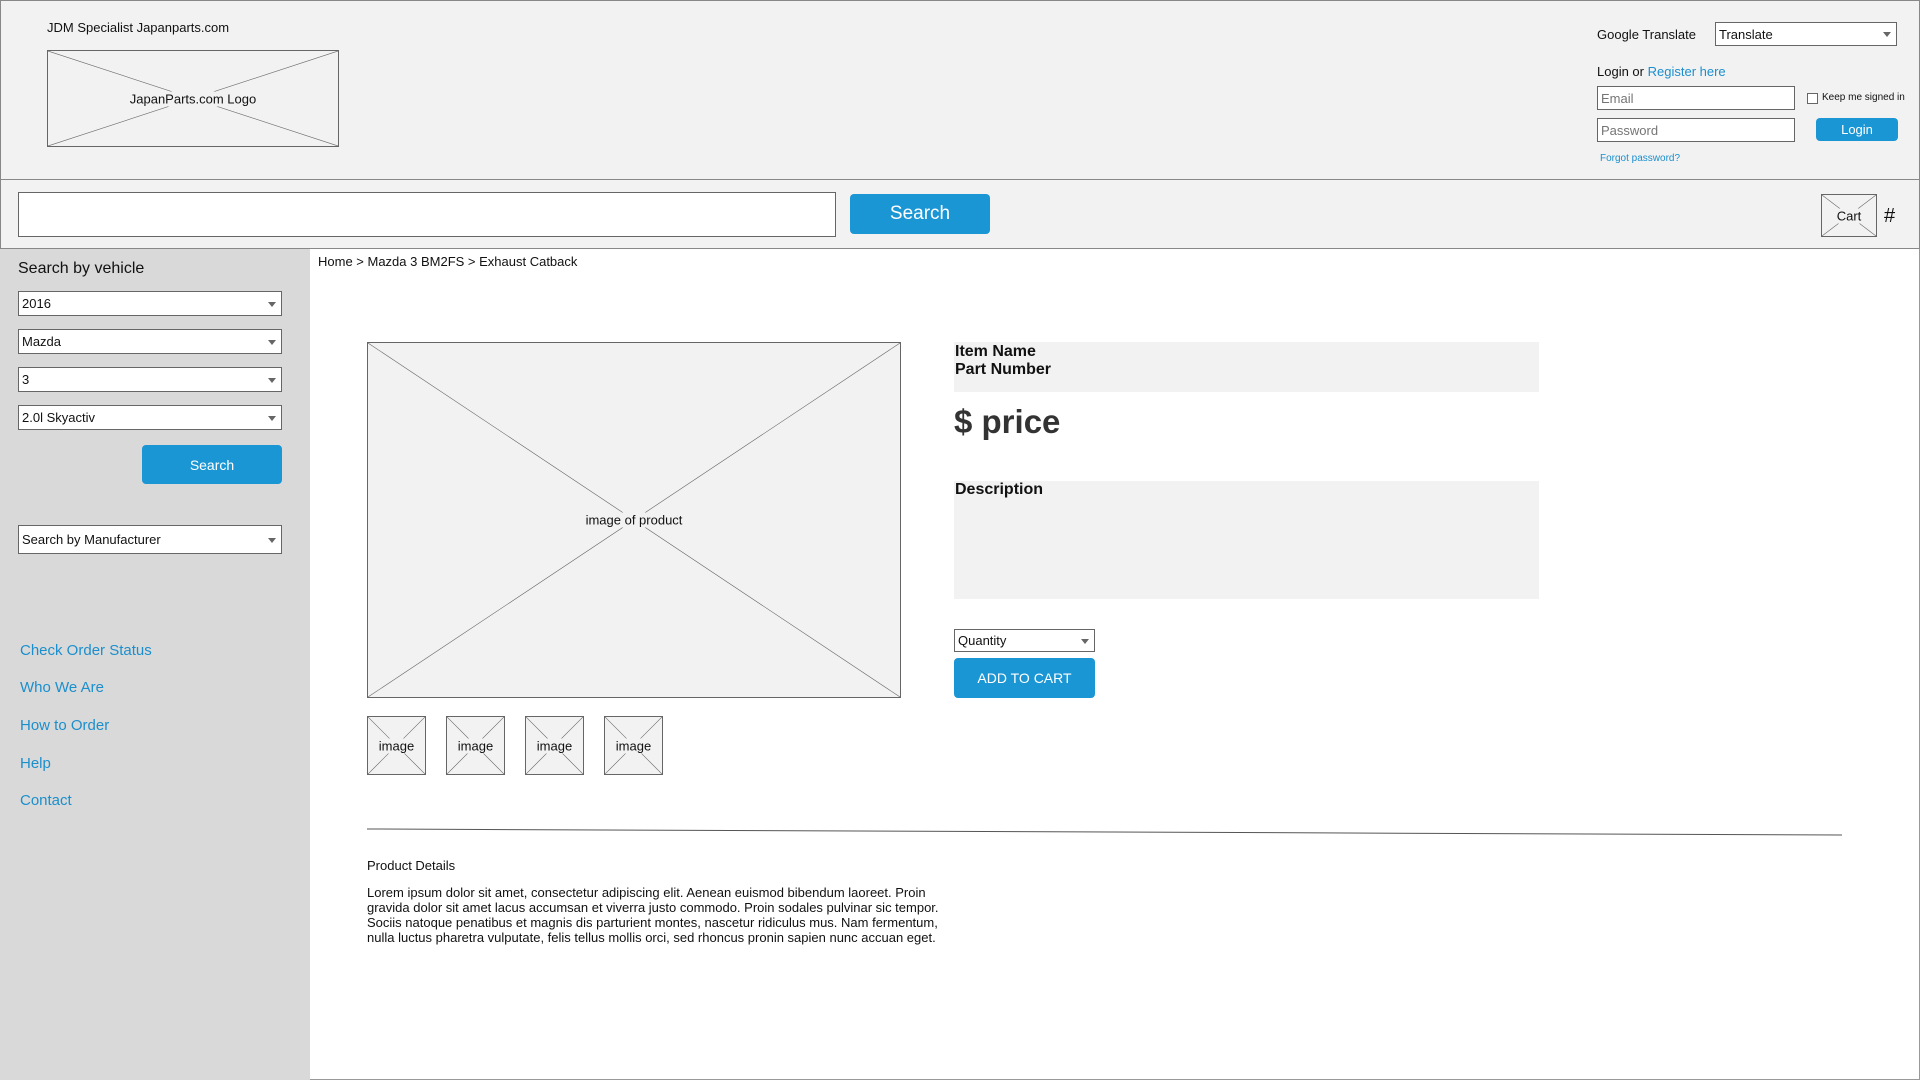  I want to click on logo-label: JapanParts.com Logo, so click(193, 98).